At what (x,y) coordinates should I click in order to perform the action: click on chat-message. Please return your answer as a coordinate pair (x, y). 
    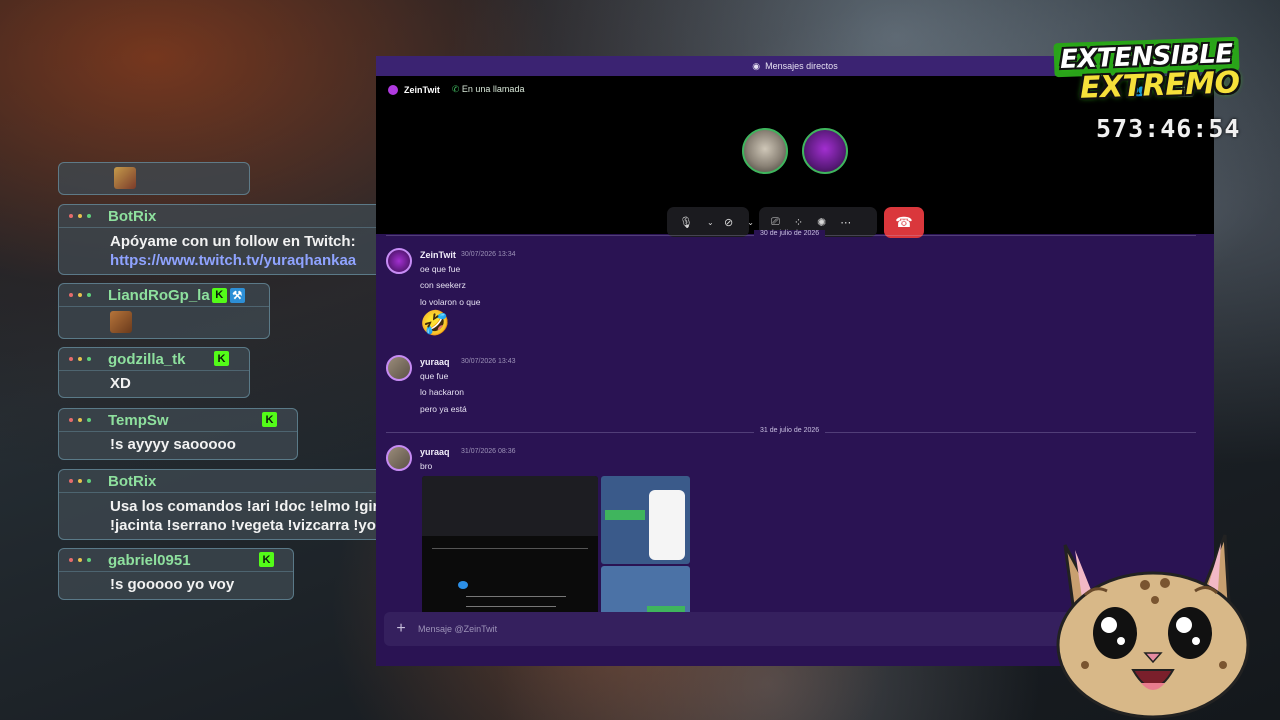
    Looking at the image, I should click on (154, 178).